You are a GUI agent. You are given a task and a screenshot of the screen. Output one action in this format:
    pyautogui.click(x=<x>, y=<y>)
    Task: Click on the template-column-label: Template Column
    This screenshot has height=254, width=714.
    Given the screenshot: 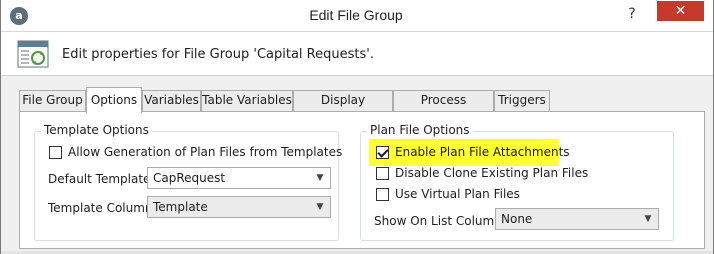 What is the action you would take?
    pyautogui.click(x=100, y=208)
    